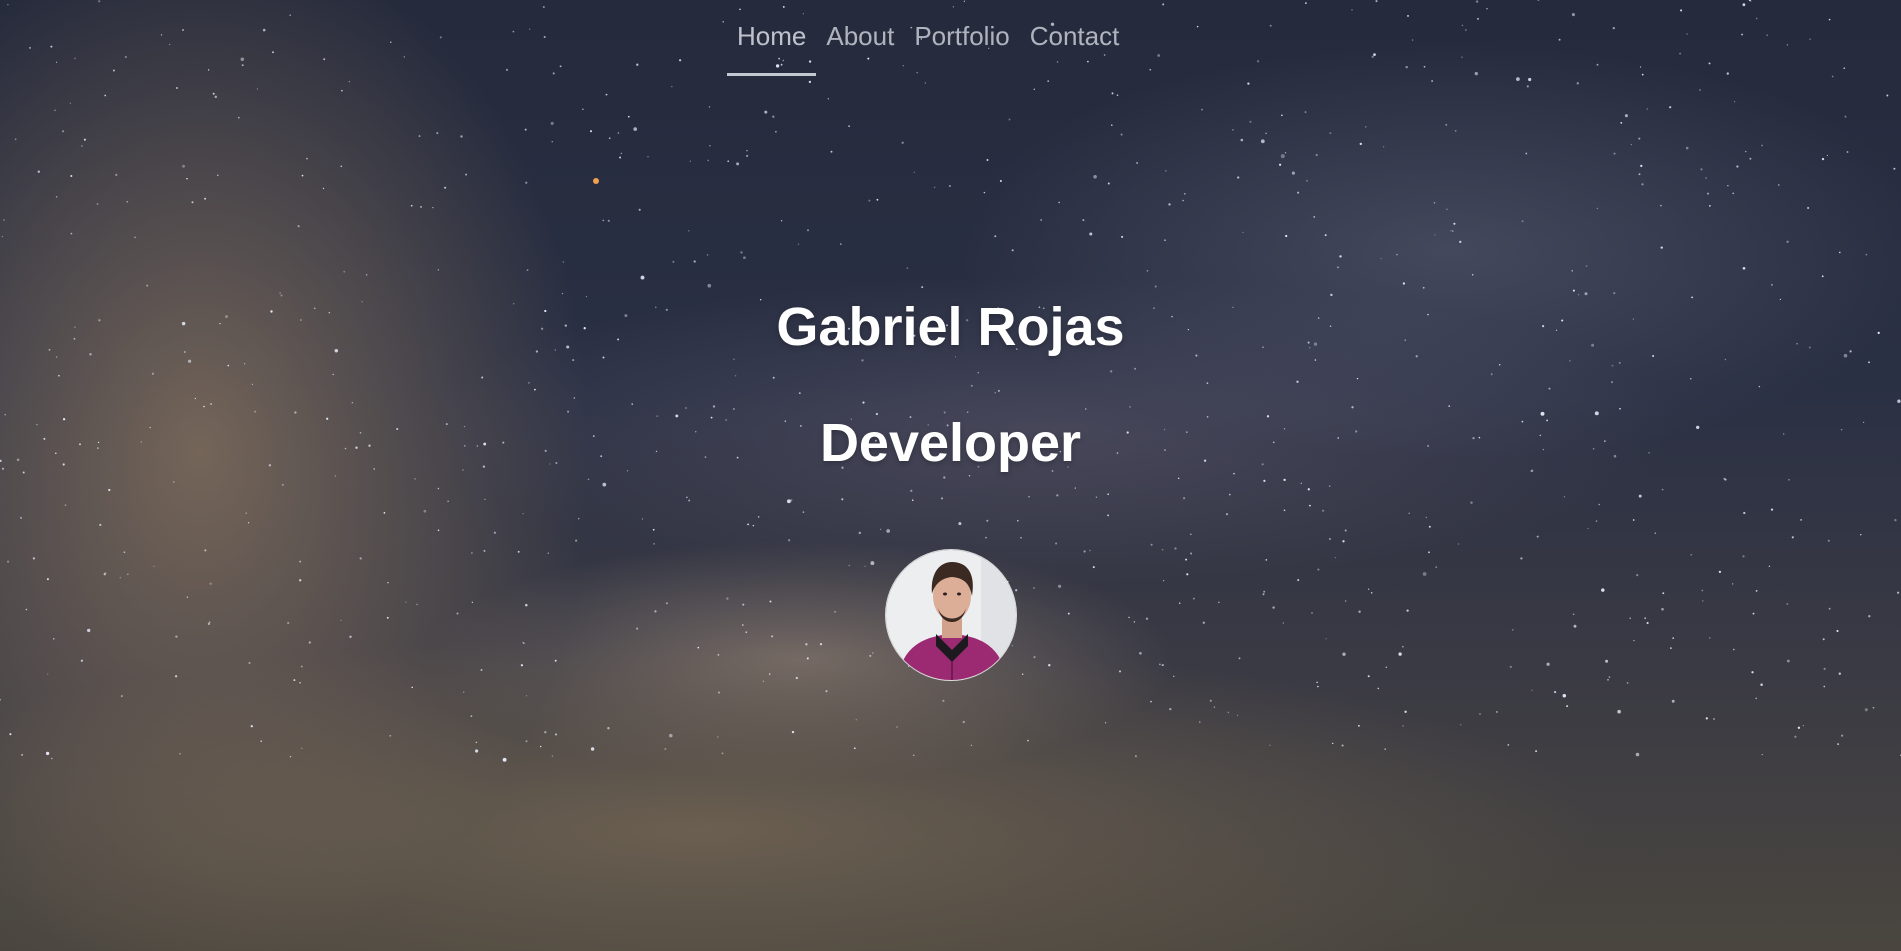  What do you see at coordinates (961, 47) in the screenshot?
I see `nav-portfolio: Portfolio` at bounding box center [961, 47].